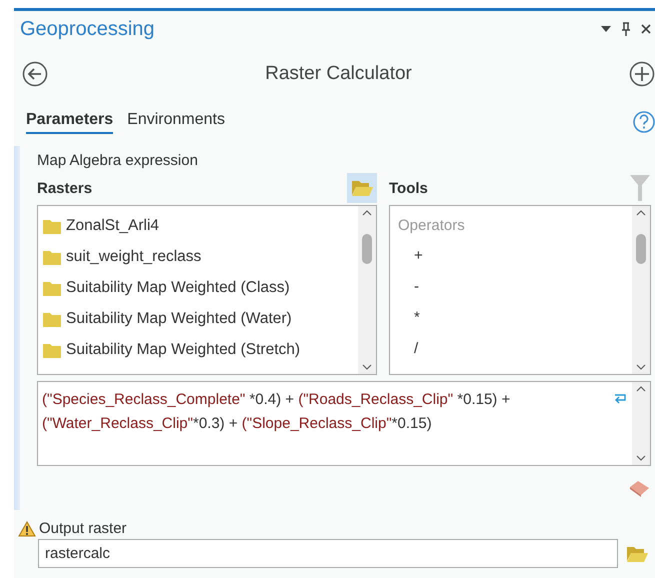 The width and height of the screenshot is (655, 578). I want to click on dropdown-icon, so click(606, 29).